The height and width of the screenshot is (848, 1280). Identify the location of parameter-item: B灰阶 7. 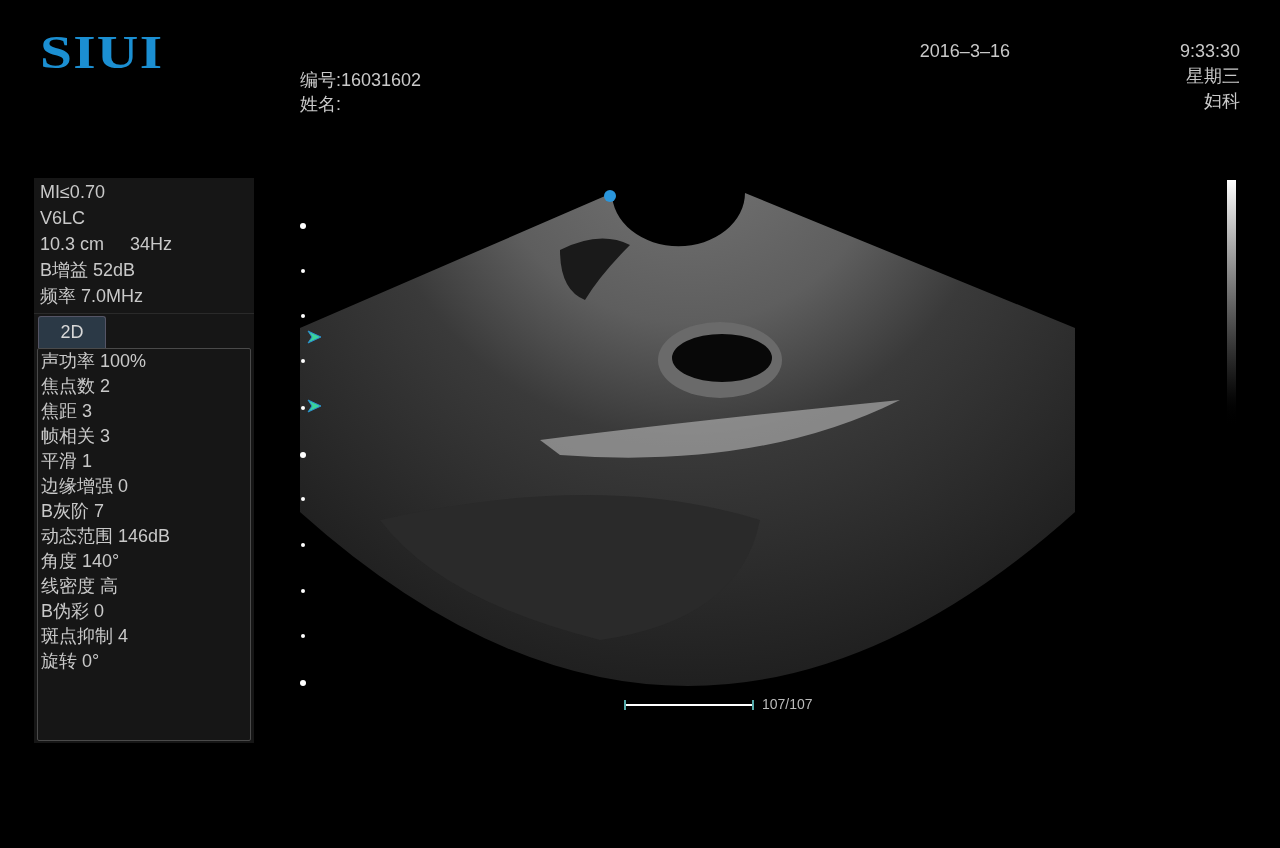
(73, 511).